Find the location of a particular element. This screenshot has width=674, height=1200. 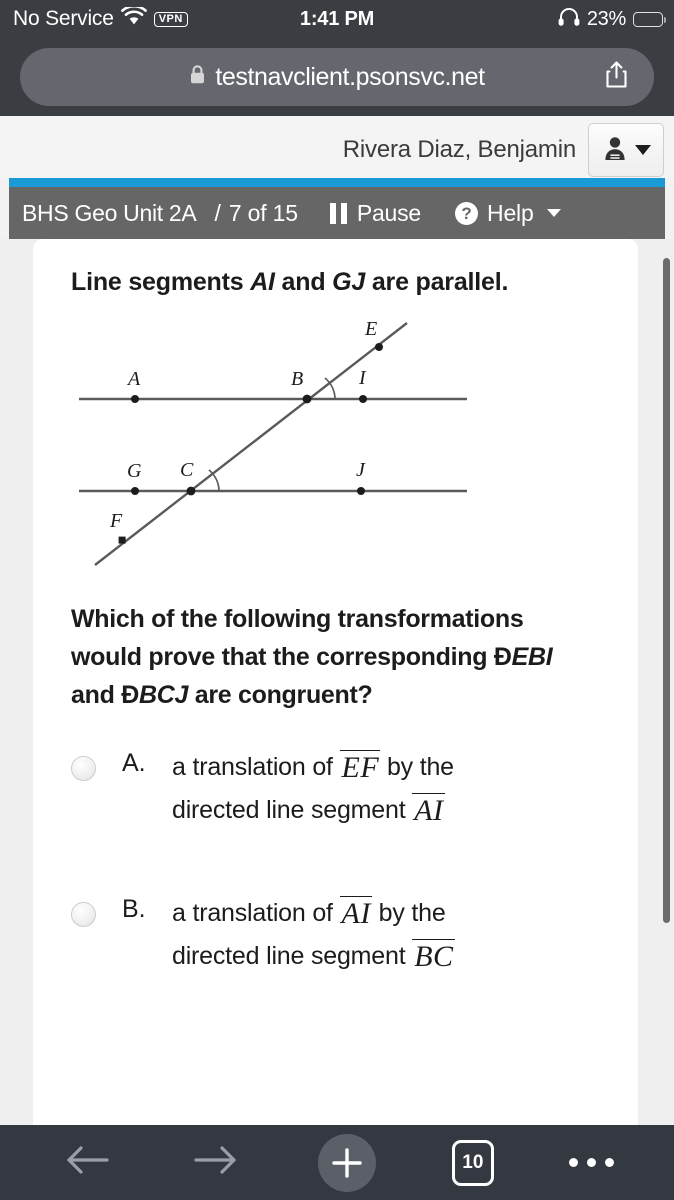

tabs-button: 10 is located at coordinates (472, 1162).